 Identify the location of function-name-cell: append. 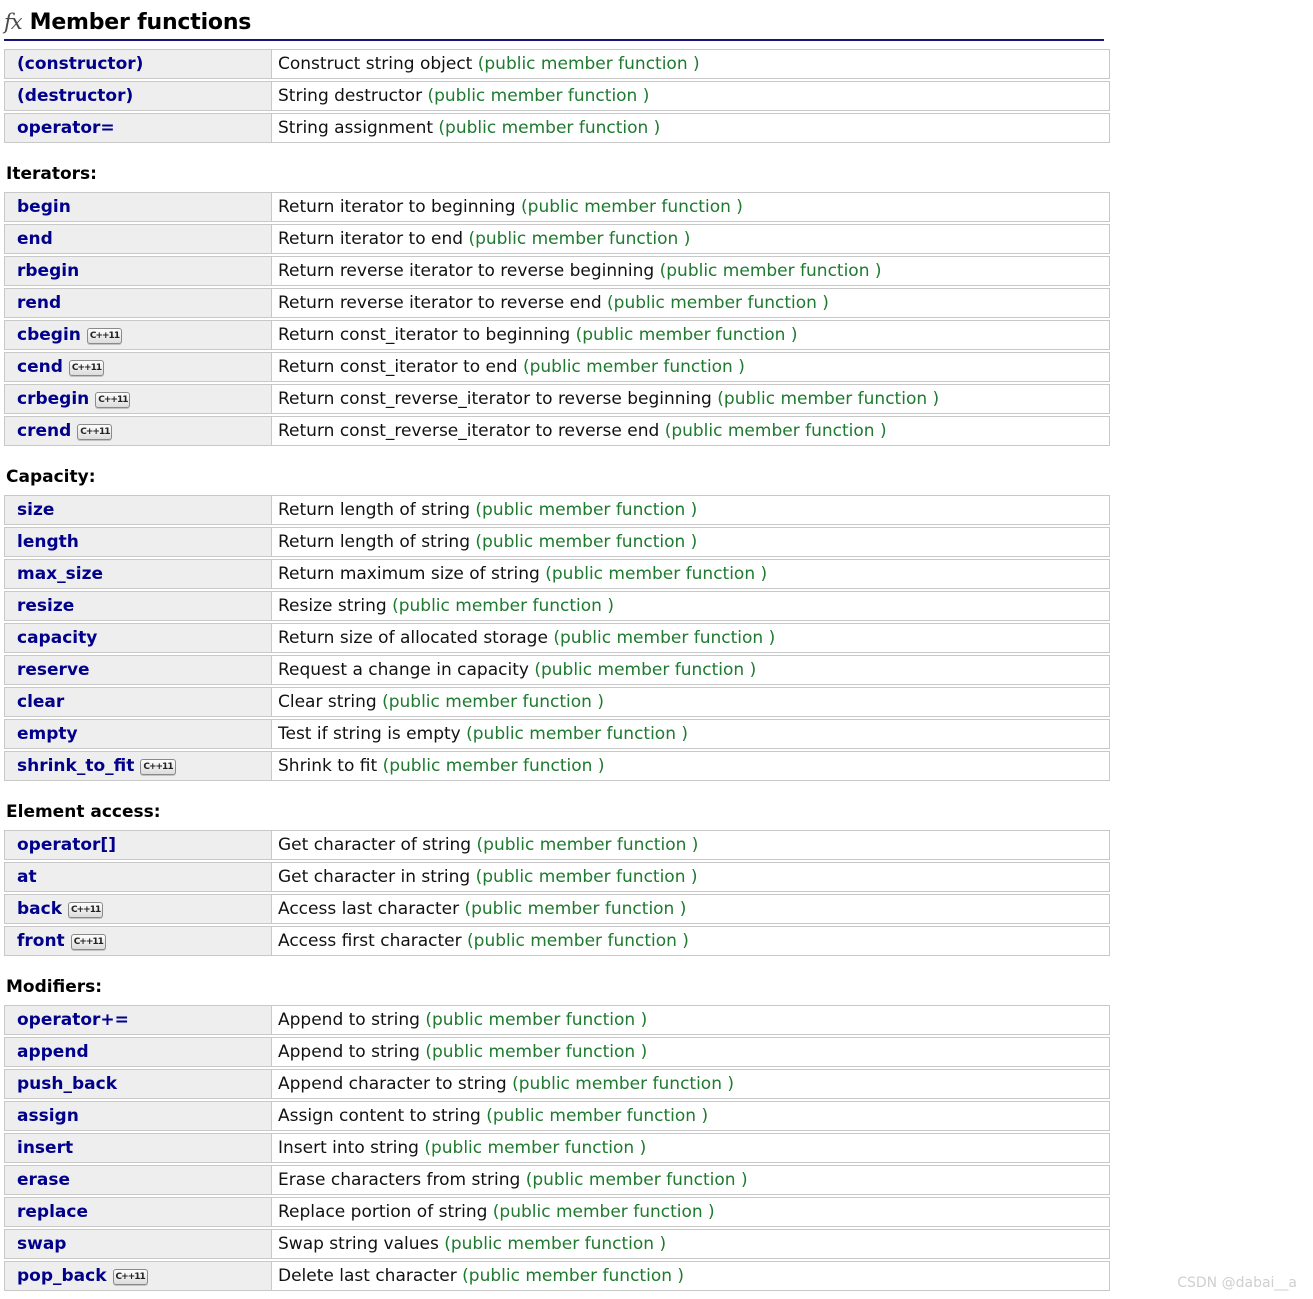
(137, 1052).